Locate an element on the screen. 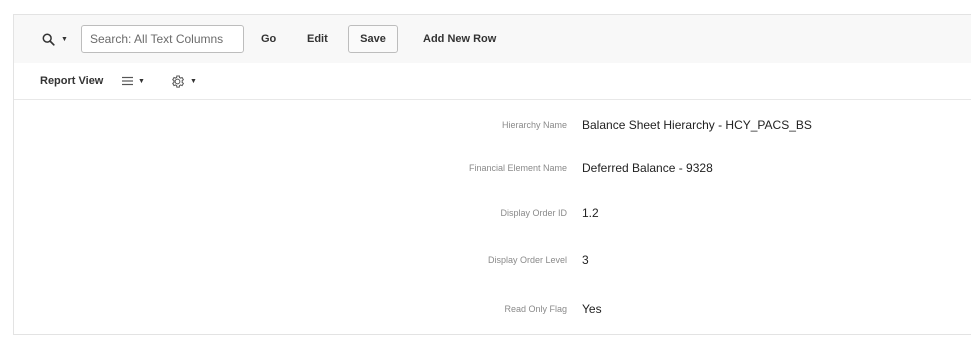 This screenshot has height=337, width=973. magnifier-icon is located at coordinates (48, 39).